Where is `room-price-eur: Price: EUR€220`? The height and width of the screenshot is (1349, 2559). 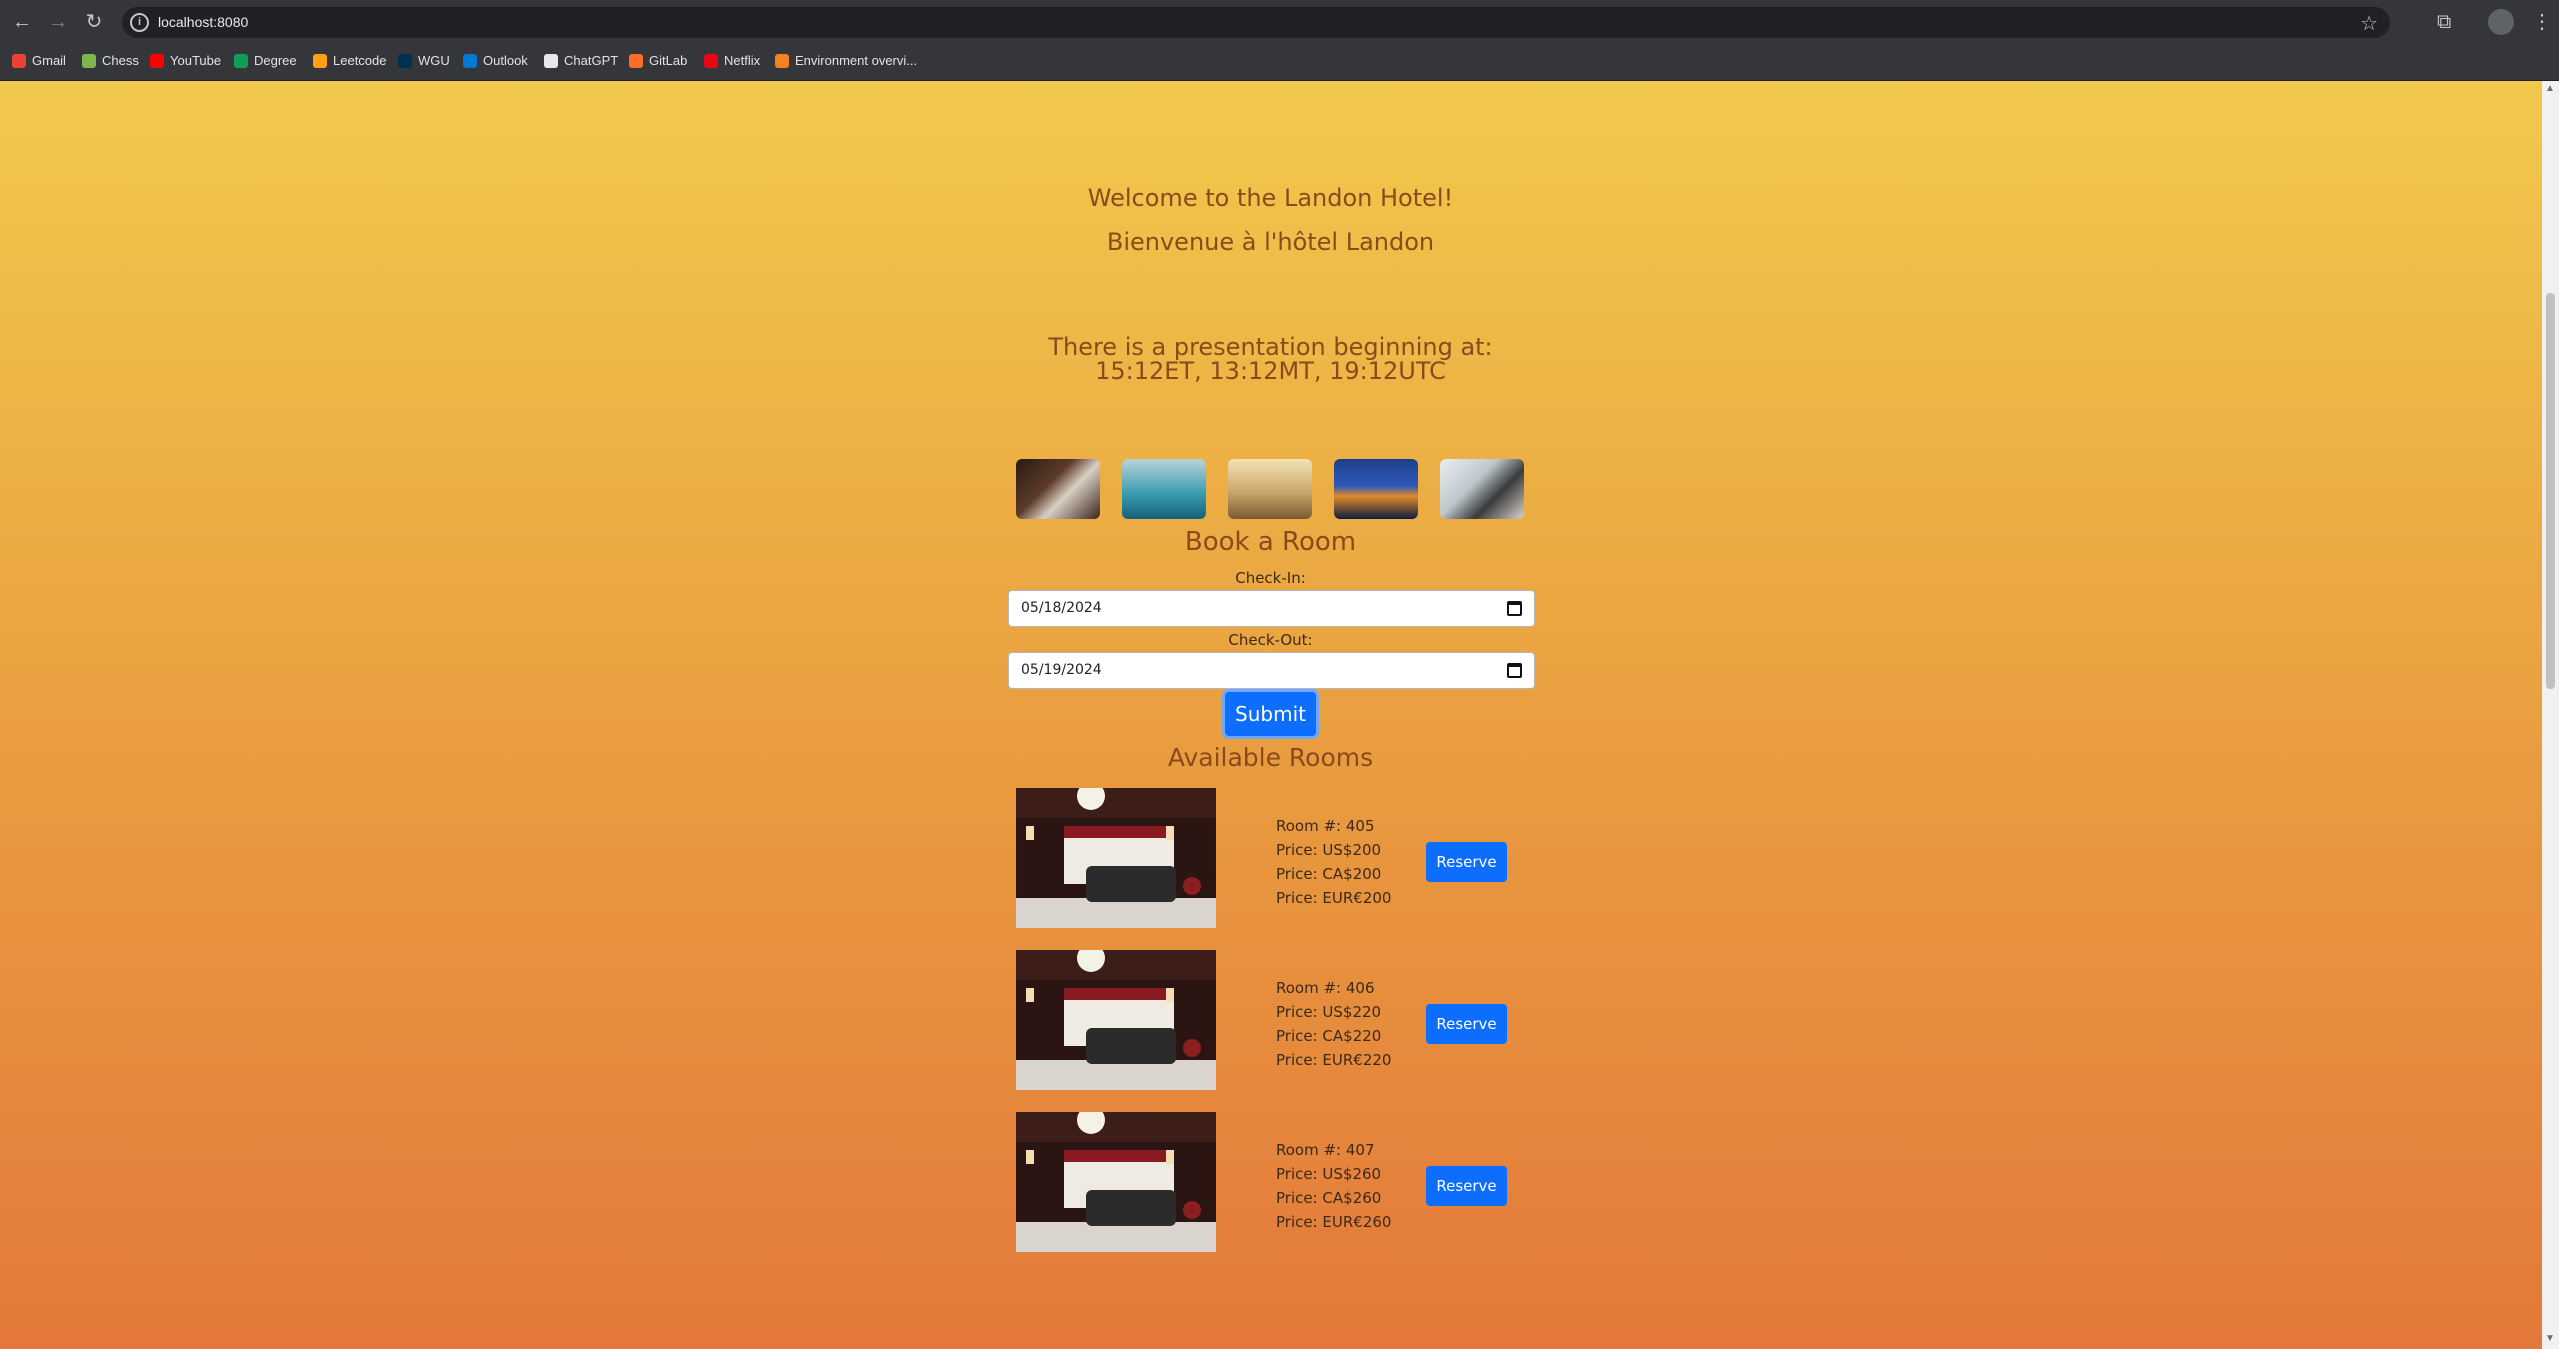 room-price-eur: Price: EUR€220 is located at coordinates (1334, 1060).